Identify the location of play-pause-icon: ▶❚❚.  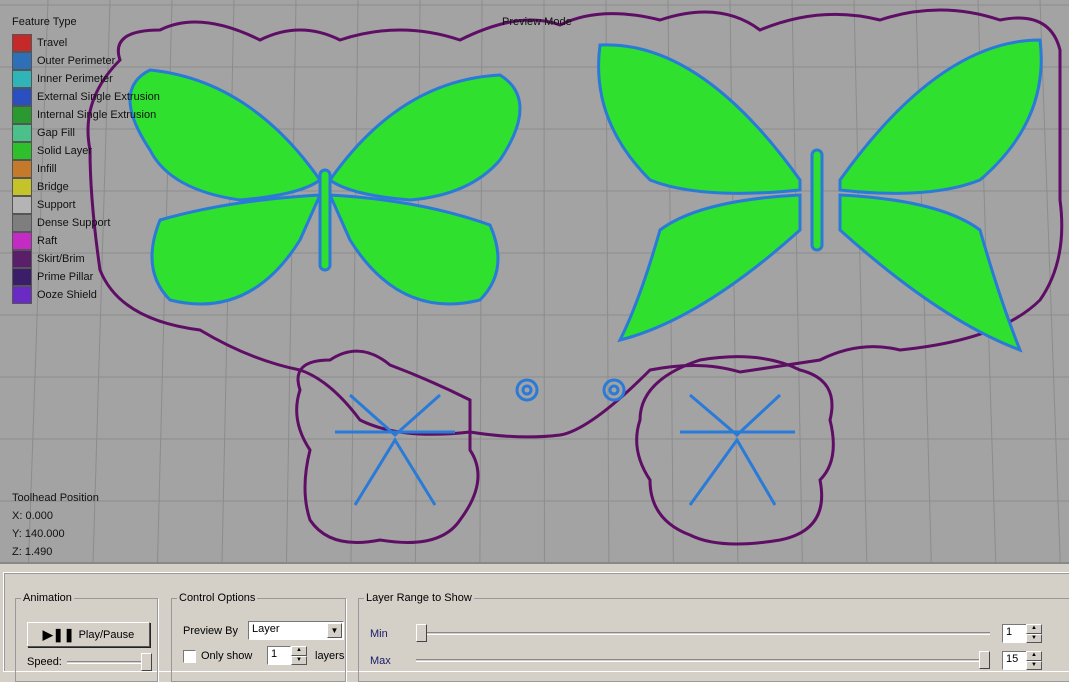
(59, 635).